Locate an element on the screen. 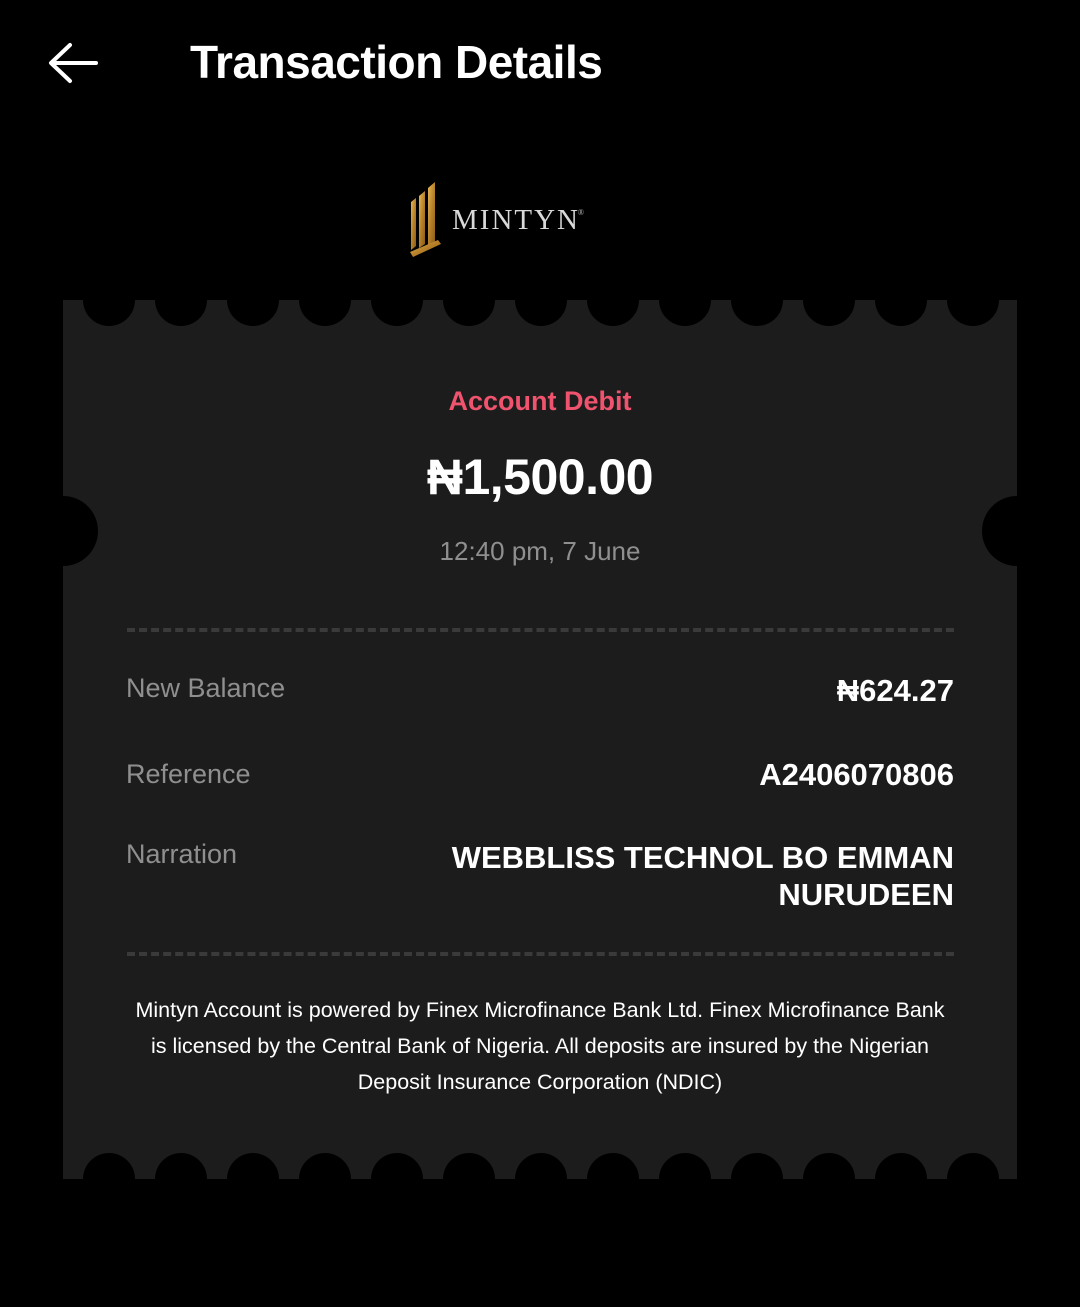  mintyn-wordmark: MINTYN ® is located at coordinates (518, 220).